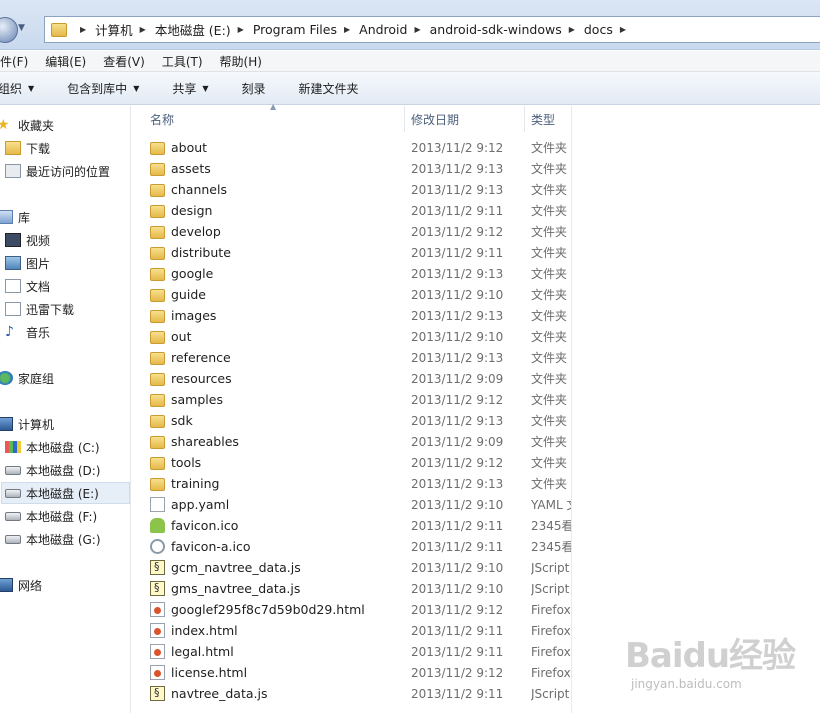  What do you see at coordinates (6, 378) in the screenshot?
I see `homegroup-icon` at bounding box center [6, 378].